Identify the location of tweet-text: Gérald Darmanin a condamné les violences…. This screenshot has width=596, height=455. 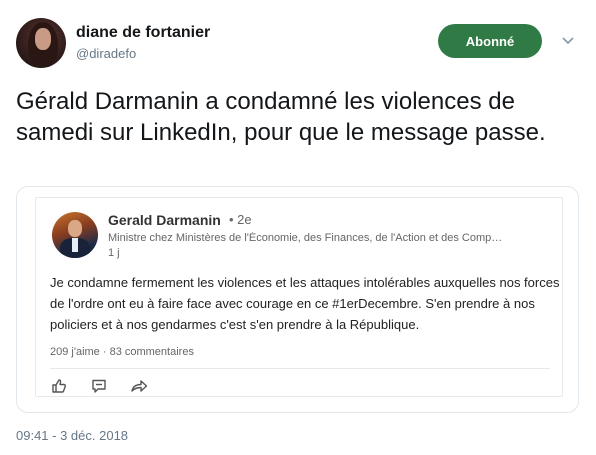
(281, 117).